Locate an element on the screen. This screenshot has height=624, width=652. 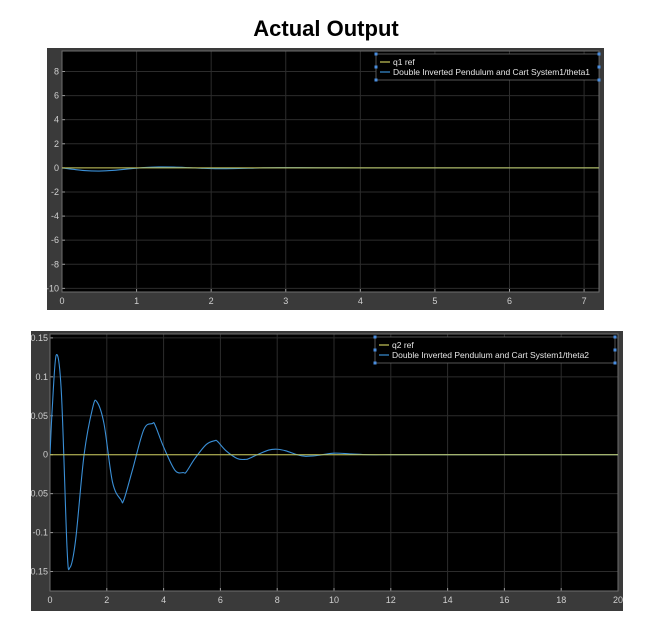
x-tick-label: 1 is located at coordinates (136, 301).